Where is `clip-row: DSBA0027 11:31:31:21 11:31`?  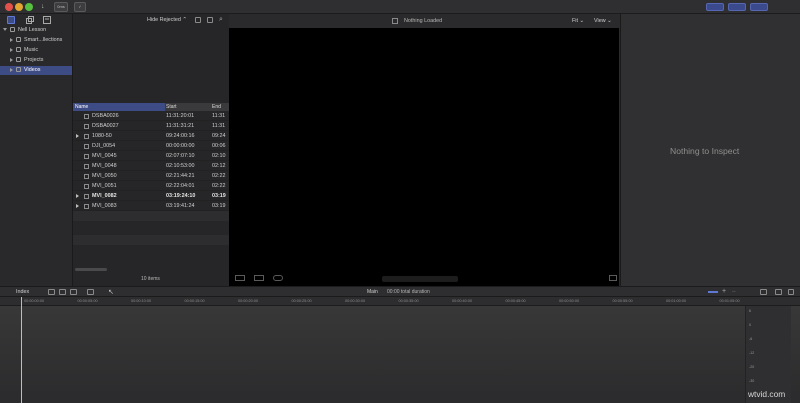
clip-row: DSBA0027 11:31:31:21 11:31 is located at coordinates (151, 126).